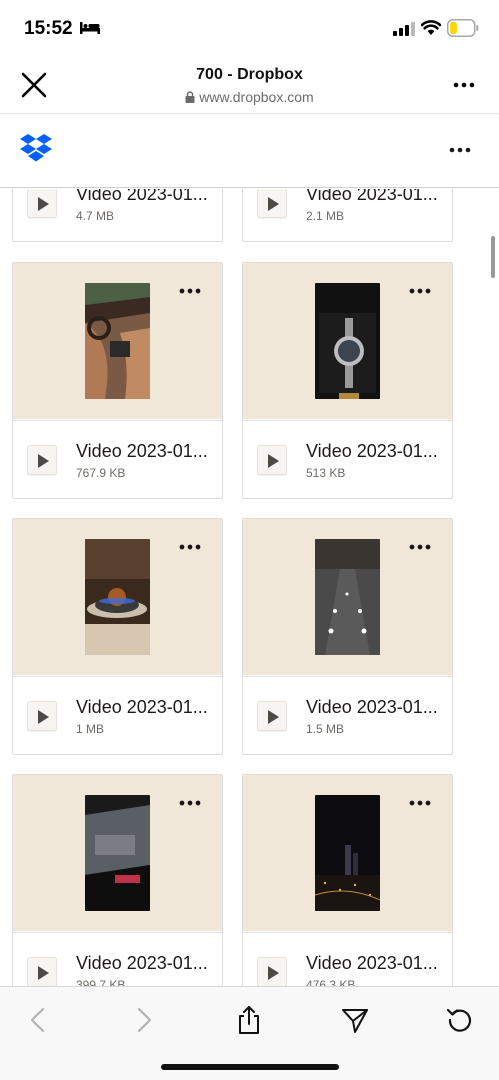 The width and height of the screenshot is (499, 1080). I want to click on url-bar: www.dropbox.com, so click(249, 97).